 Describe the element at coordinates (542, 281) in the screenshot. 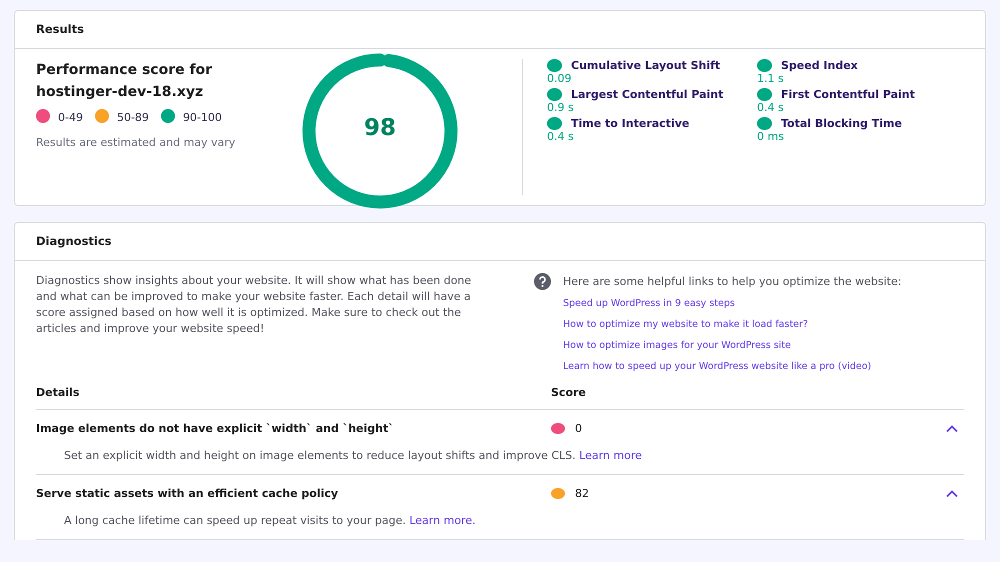

I see `help-icon` at that location.